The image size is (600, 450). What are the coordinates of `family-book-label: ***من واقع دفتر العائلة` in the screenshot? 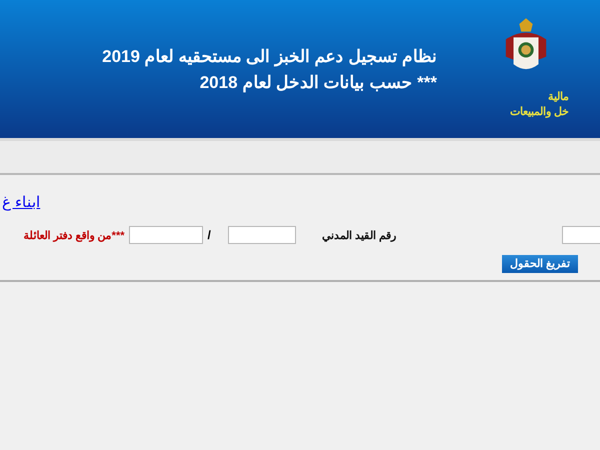 It's located at (74, 235).